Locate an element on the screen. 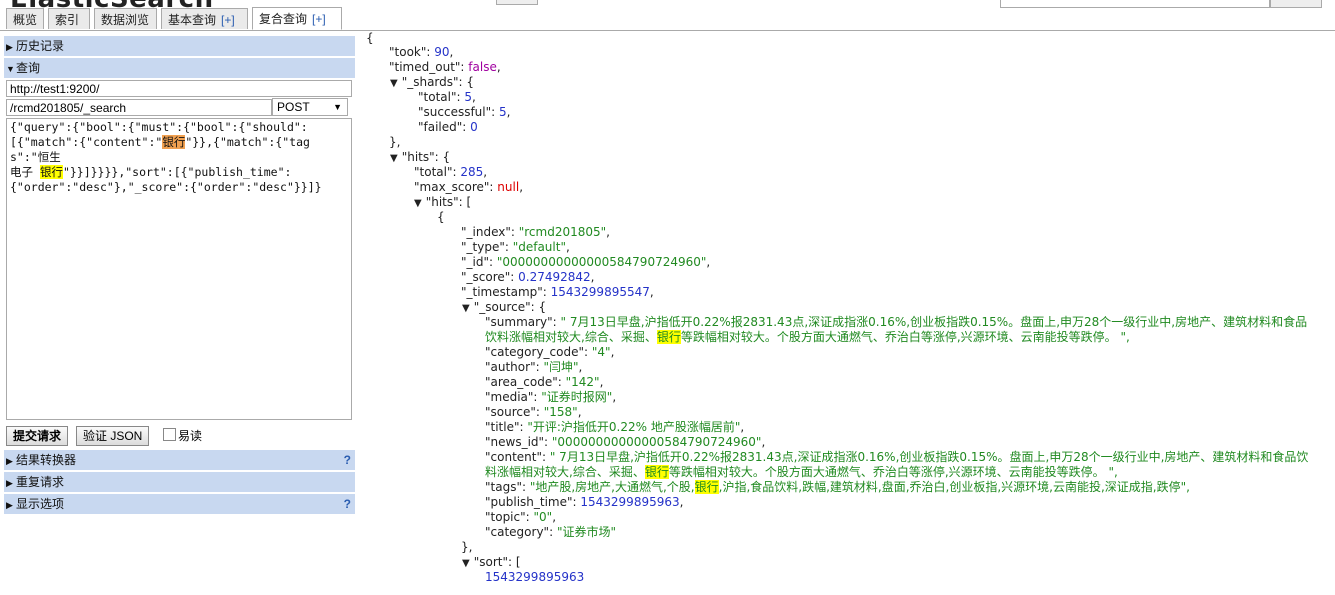 The height and width of the screenshot is (595, 1335). connect-button is located at coordinates (517, 2).